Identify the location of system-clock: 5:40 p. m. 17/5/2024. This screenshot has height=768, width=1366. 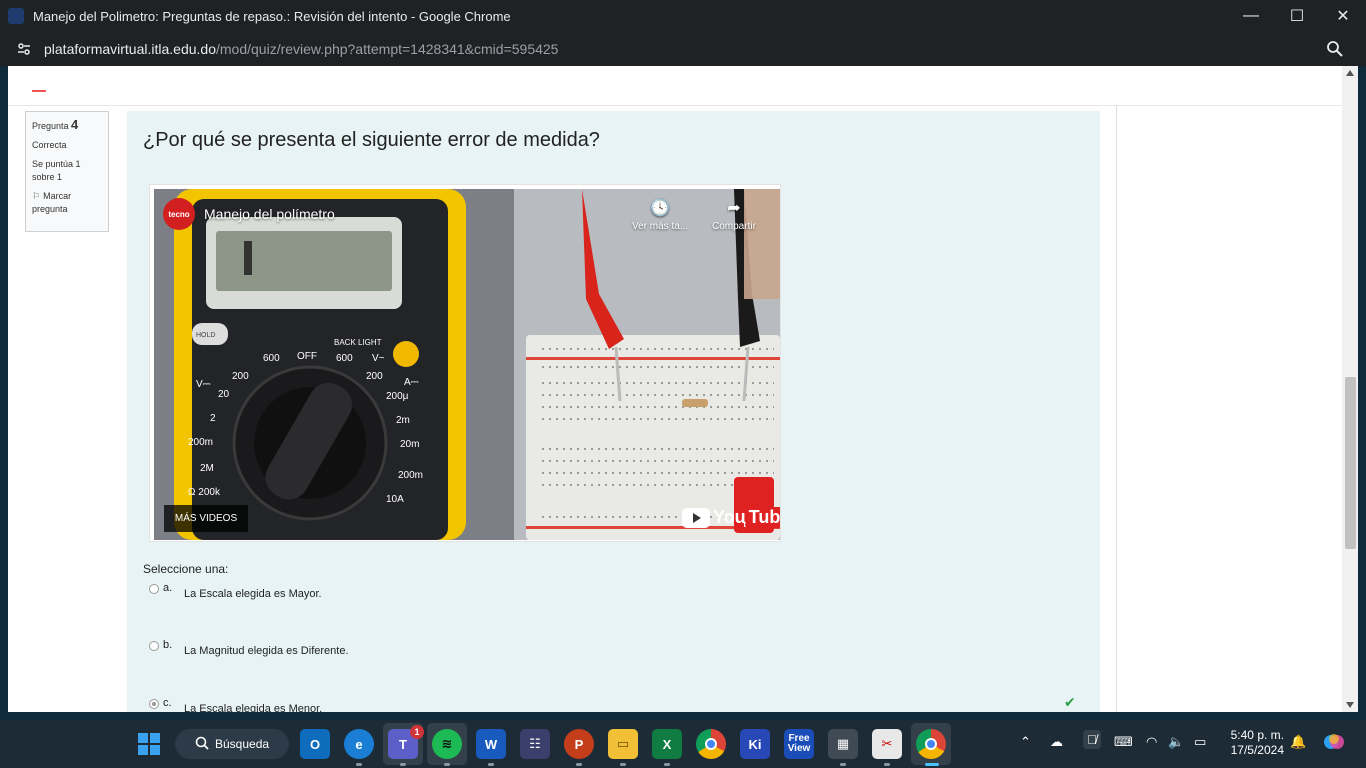
(1255, 743).